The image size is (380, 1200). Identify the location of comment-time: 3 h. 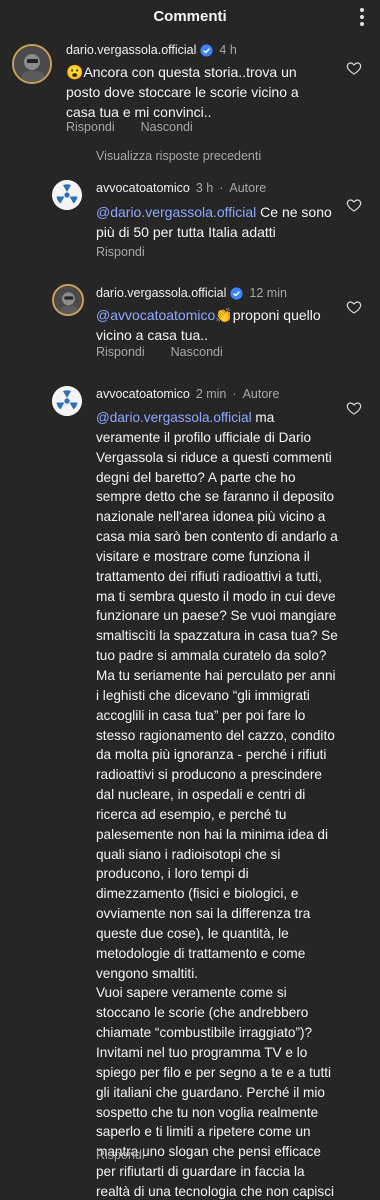
(204, 188).